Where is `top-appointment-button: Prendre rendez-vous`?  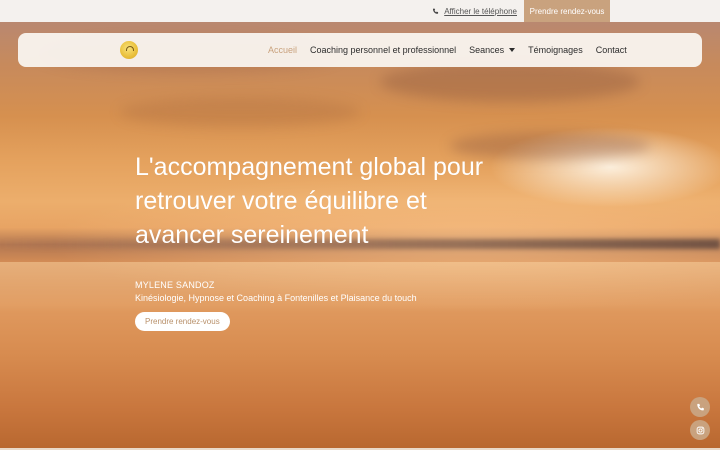
top-appointment-button: Prendre rendez-vous is located at coordinates (567, 11).